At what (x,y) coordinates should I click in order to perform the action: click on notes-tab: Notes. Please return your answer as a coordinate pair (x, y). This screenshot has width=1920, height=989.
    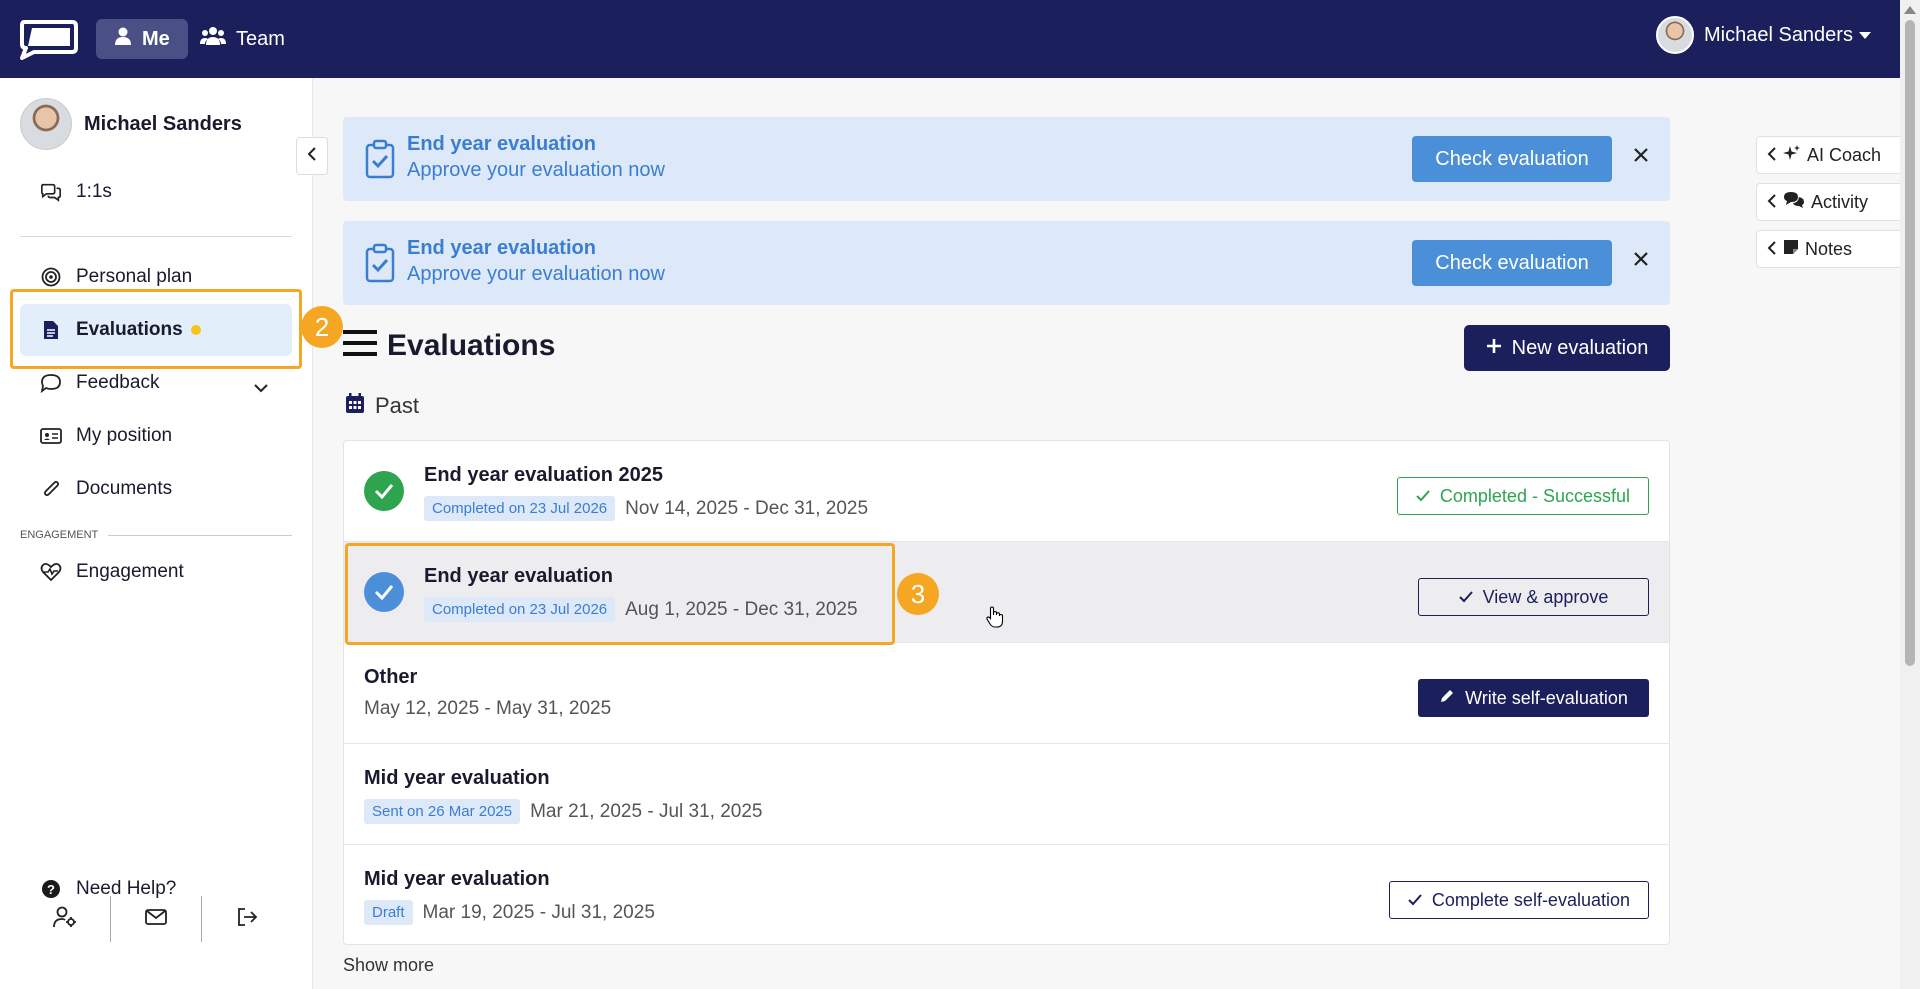
    Looking at the image, I should click on (1828, 249).